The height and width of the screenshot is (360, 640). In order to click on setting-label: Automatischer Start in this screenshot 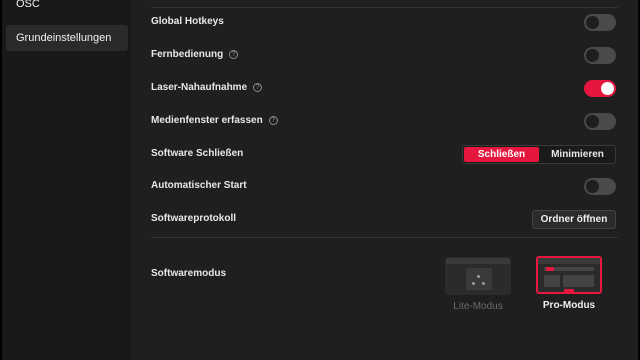, I will do `click(199, 185)`.